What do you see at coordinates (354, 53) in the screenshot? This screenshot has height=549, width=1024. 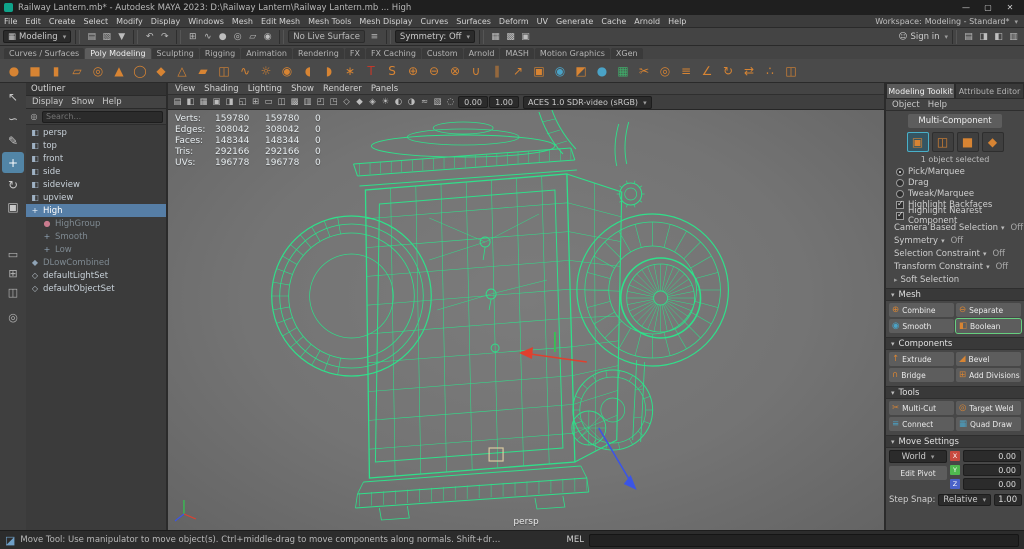 I see `shelf-tab: FX` at bounding box center [354, 53].